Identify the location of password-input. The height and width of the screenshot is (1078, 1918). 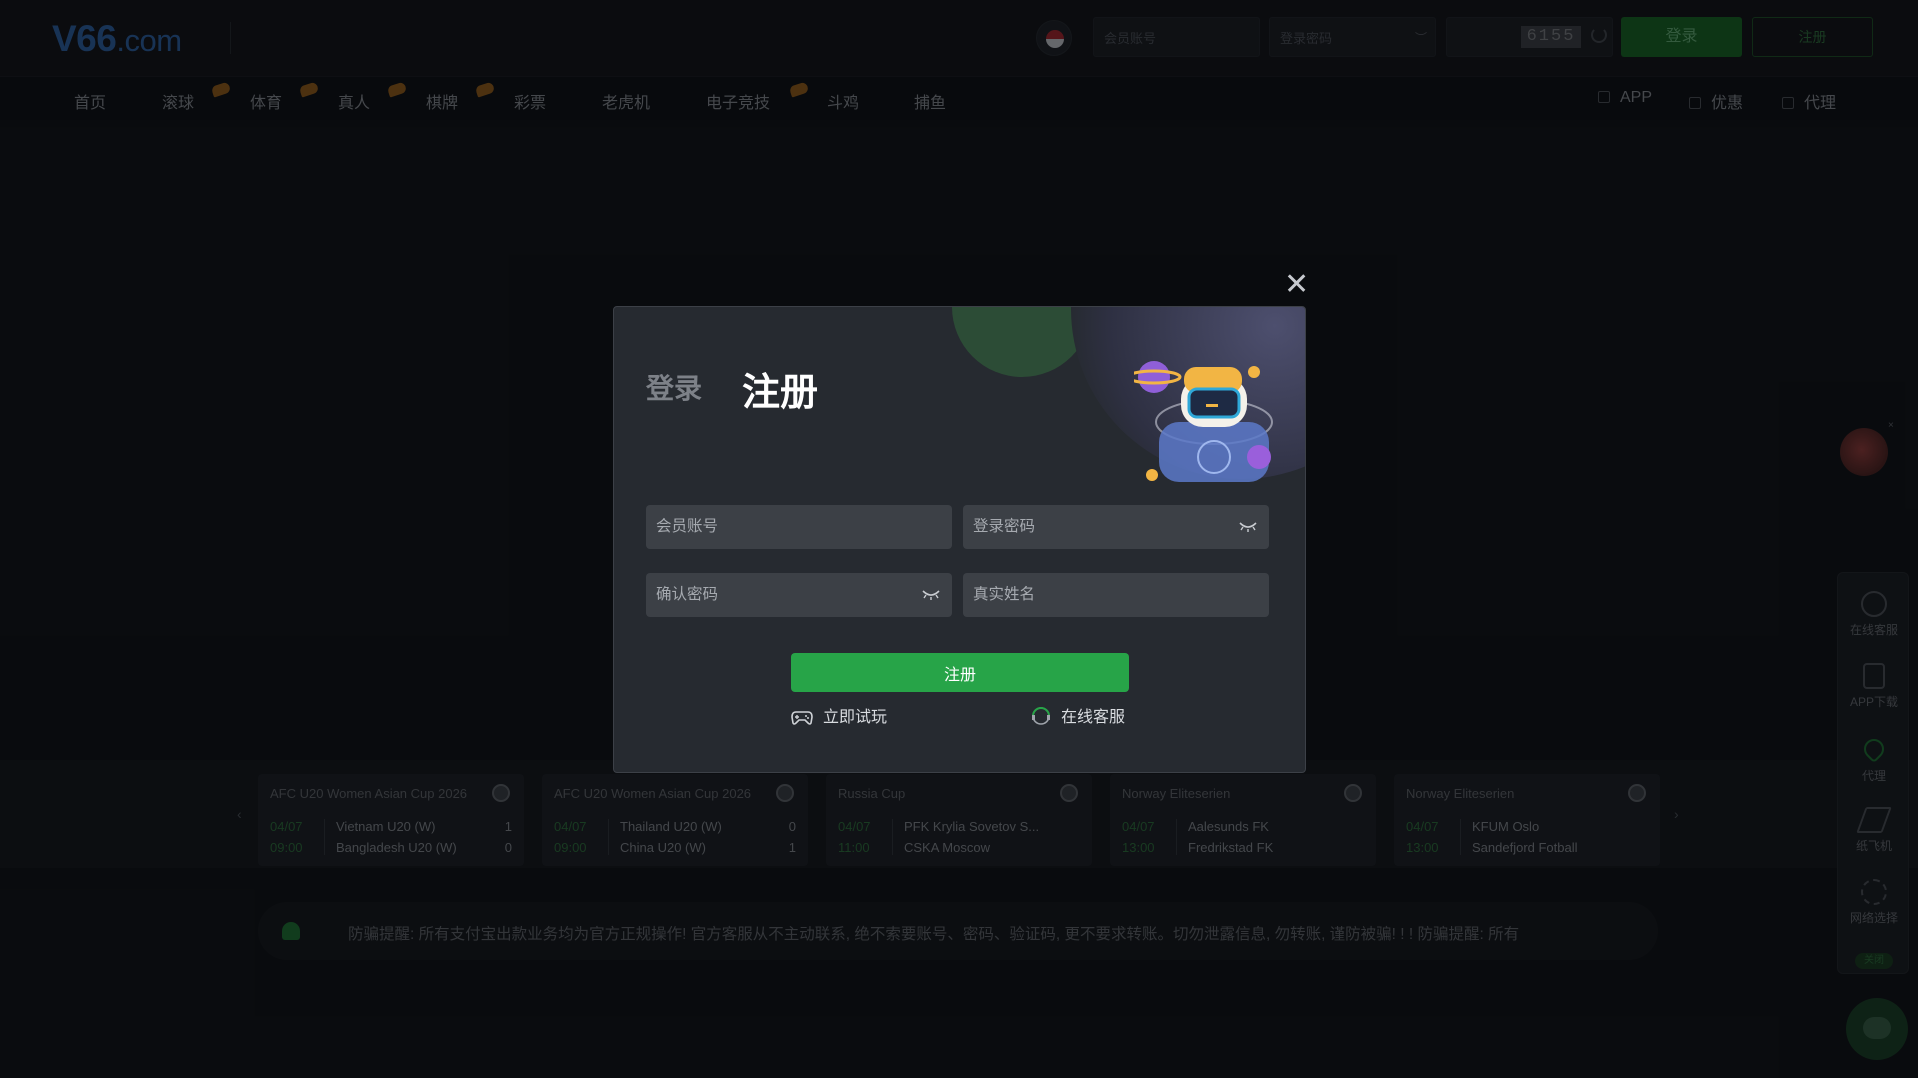
(1116, 527).